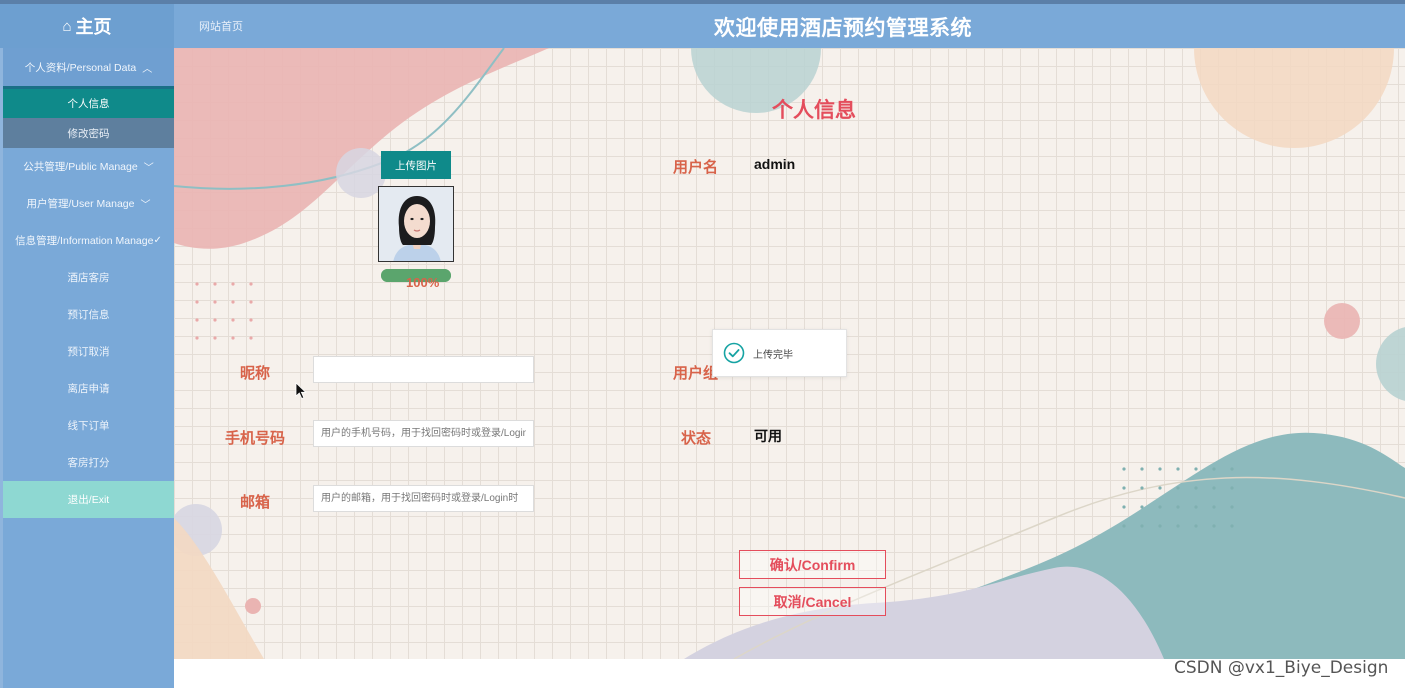 The image size is (1405, 688). Describe the element at coordinates (843, 28) in the screenshot. I see `system-title: 欢迎使用酒店预约管理系统` at that location.